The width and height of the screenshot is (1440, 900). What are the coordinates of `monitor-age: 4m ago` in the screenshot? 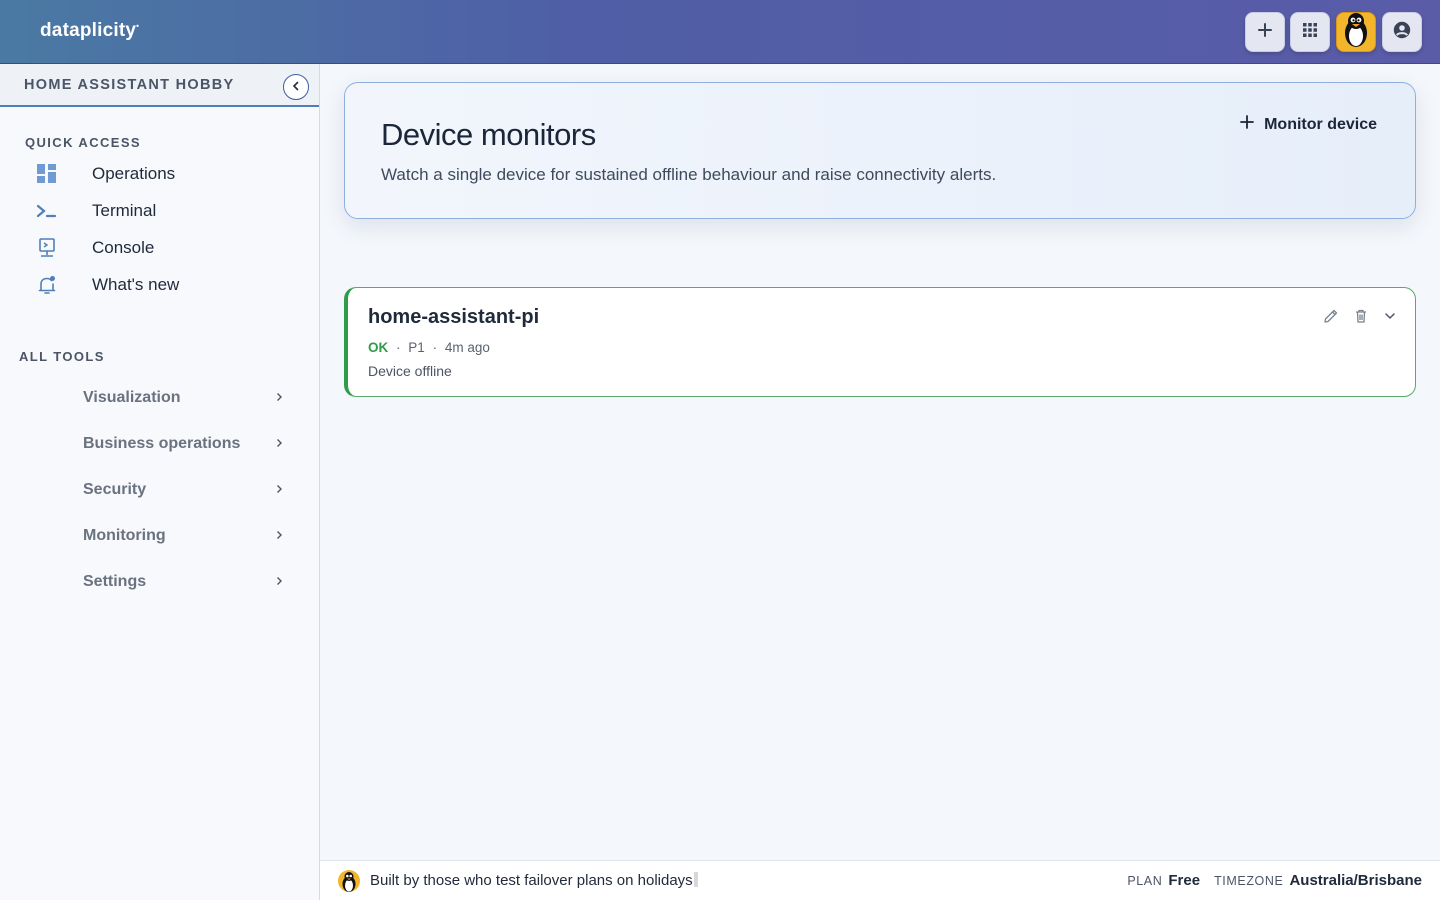 It's located at (467, 347).